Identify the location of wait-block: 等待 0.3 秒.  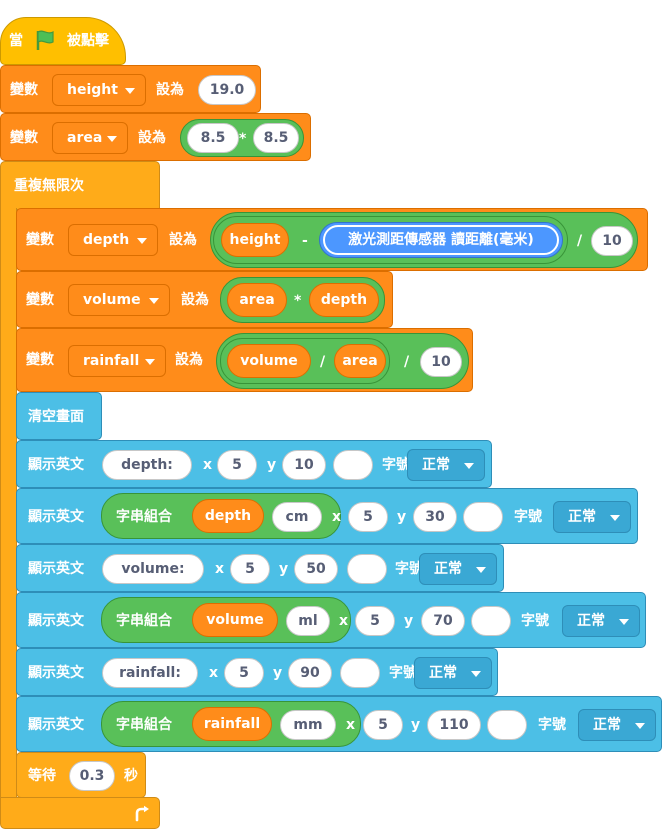
(81, 775).